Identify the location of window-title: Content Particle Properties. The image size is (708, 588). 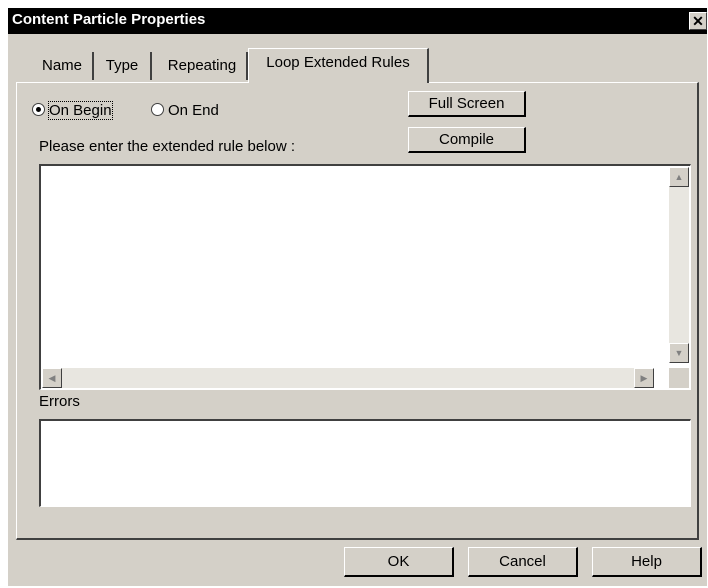
(109, 19).